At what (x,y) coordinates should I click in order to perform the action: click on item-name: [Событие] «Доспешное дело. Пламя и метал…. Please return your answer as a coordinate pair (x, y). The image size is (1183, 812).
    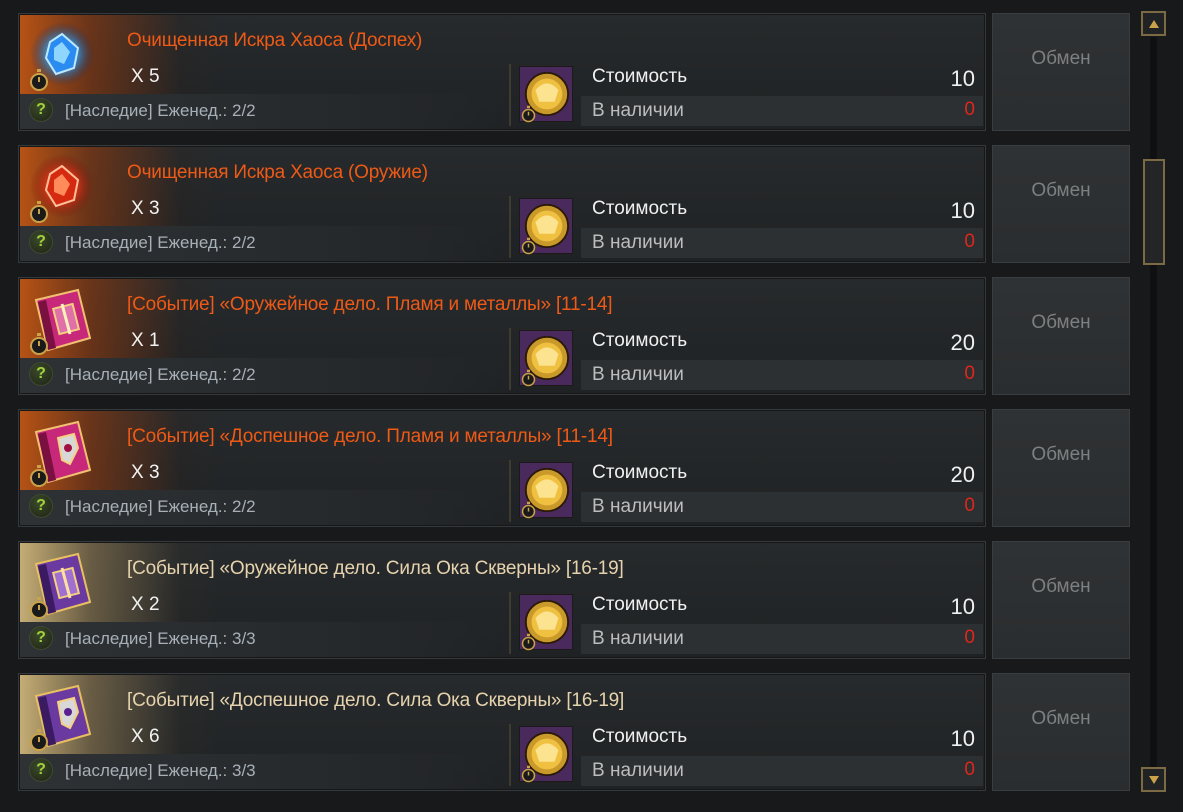
    Looking at the image, I should click on (370, 436).